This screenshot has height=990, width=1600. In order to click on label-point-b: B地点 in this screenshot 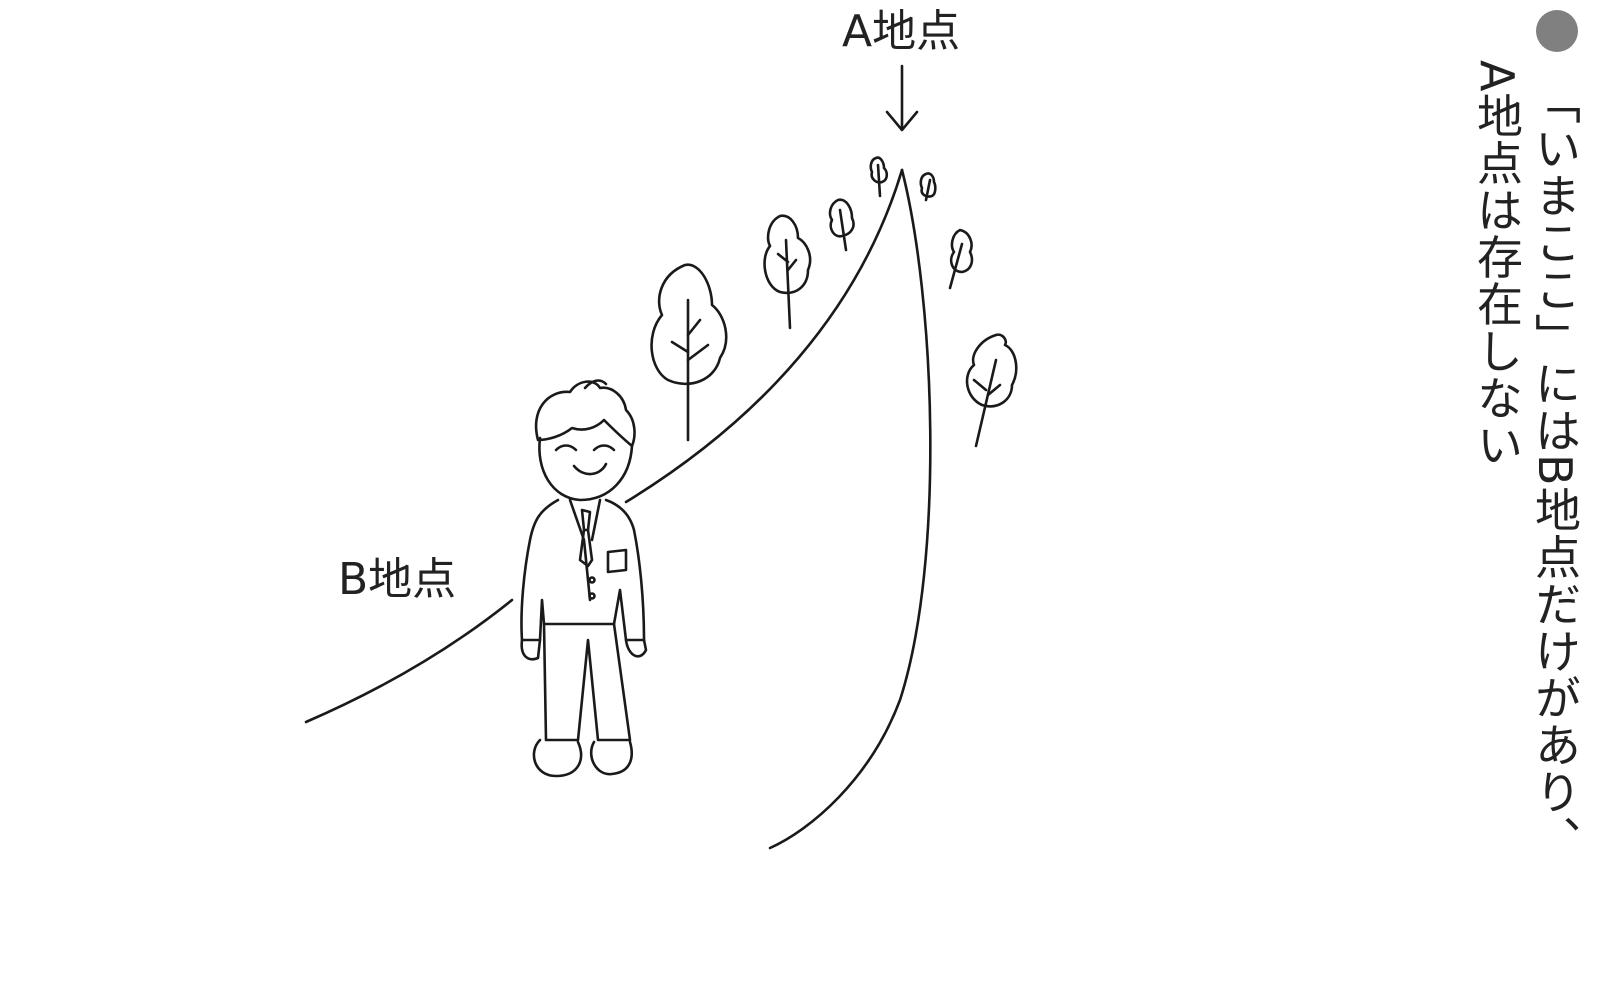, I will do `click(397, 579)`.